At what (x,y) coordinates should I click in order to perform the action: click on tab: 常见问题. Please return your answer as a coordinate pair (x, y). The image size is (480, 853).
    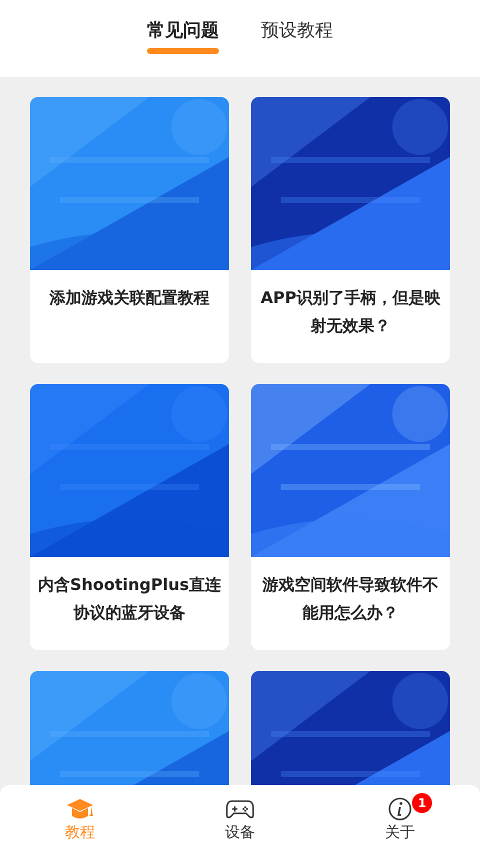
    Looking at the image, I should click on (183, 34).